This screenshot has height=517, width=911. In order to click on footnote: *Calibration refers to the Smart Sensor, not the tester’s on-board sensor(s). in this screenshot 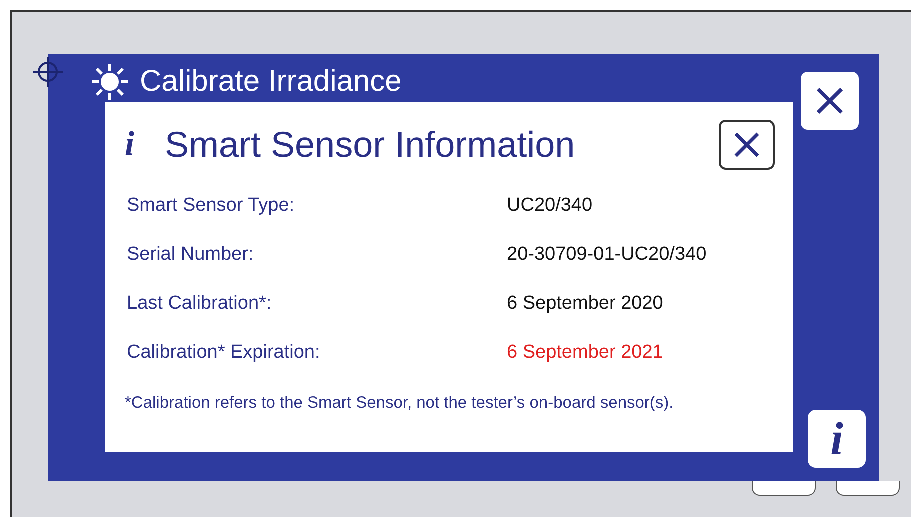, I will do `click(400, 403)`.